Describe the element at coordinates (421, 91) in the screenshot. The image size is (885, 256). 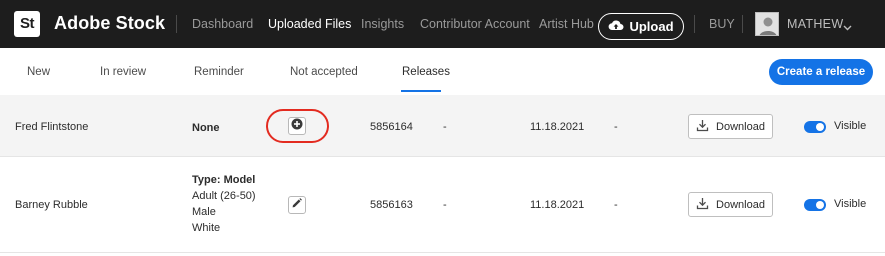
I see `active-tab-indicator` at that location.